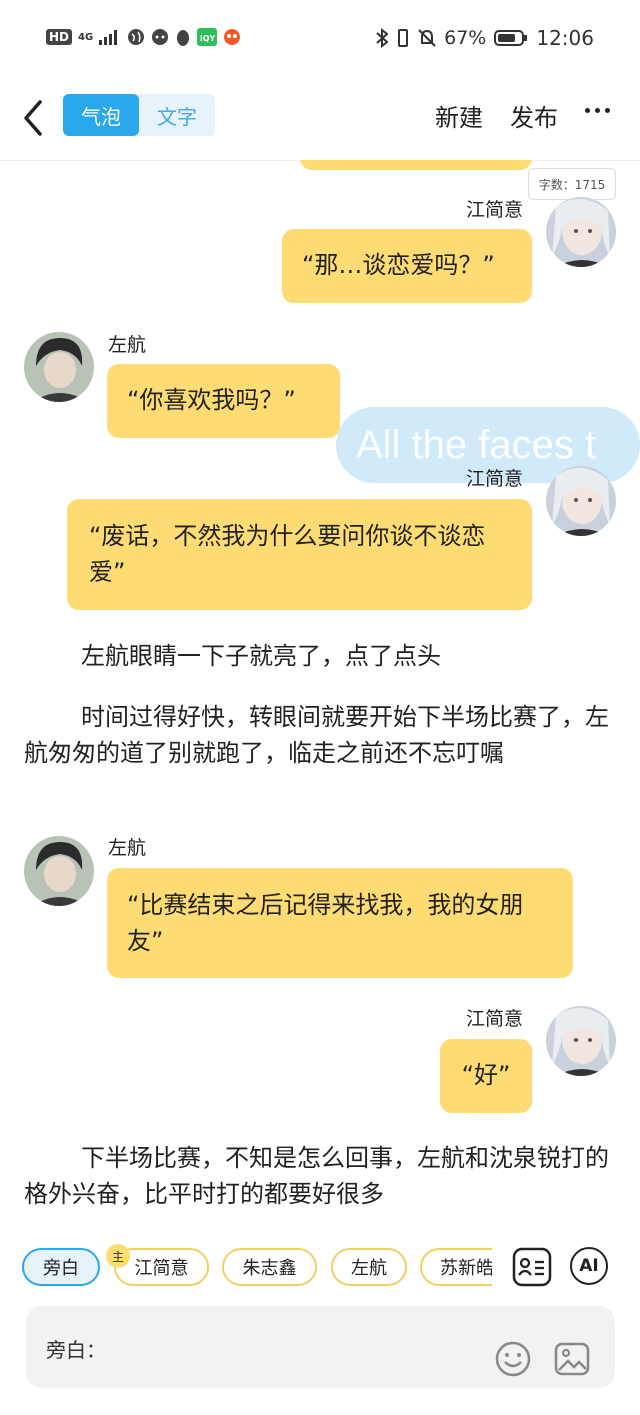  Describe the element at coordinates (572, 1359) in the screenshot. I see `image-icon` at that location.